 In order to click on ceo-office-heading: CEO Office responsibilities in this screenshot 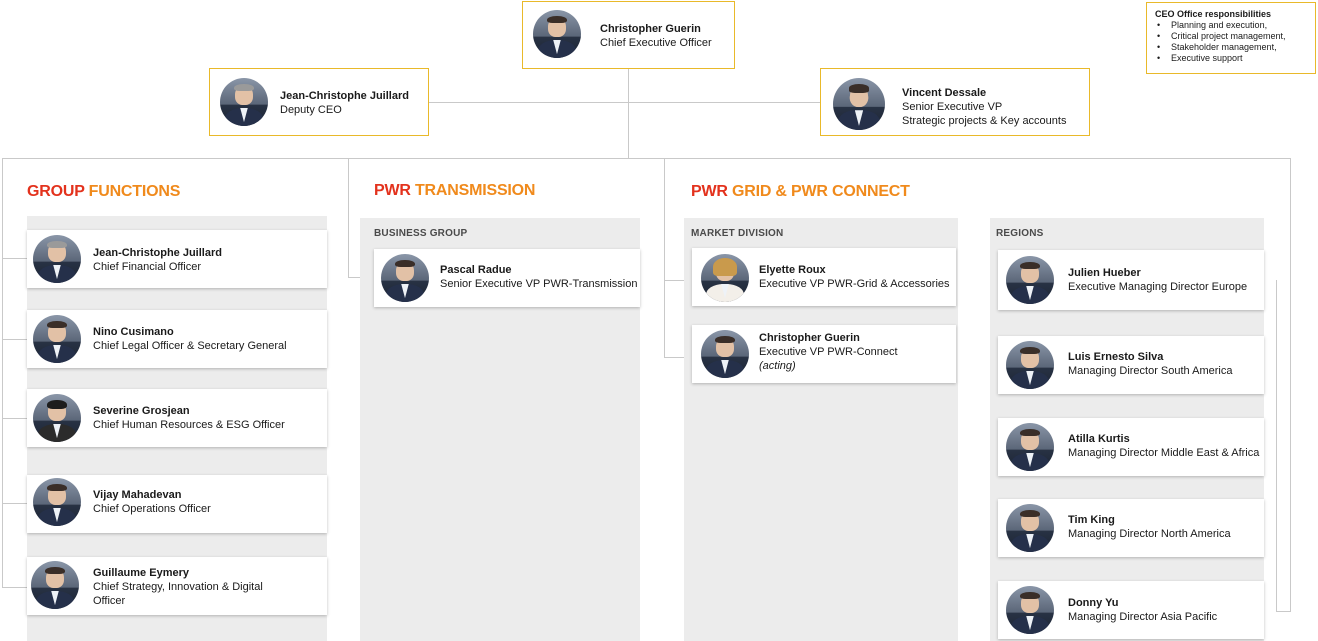, I will do `click(1213, 14)`.